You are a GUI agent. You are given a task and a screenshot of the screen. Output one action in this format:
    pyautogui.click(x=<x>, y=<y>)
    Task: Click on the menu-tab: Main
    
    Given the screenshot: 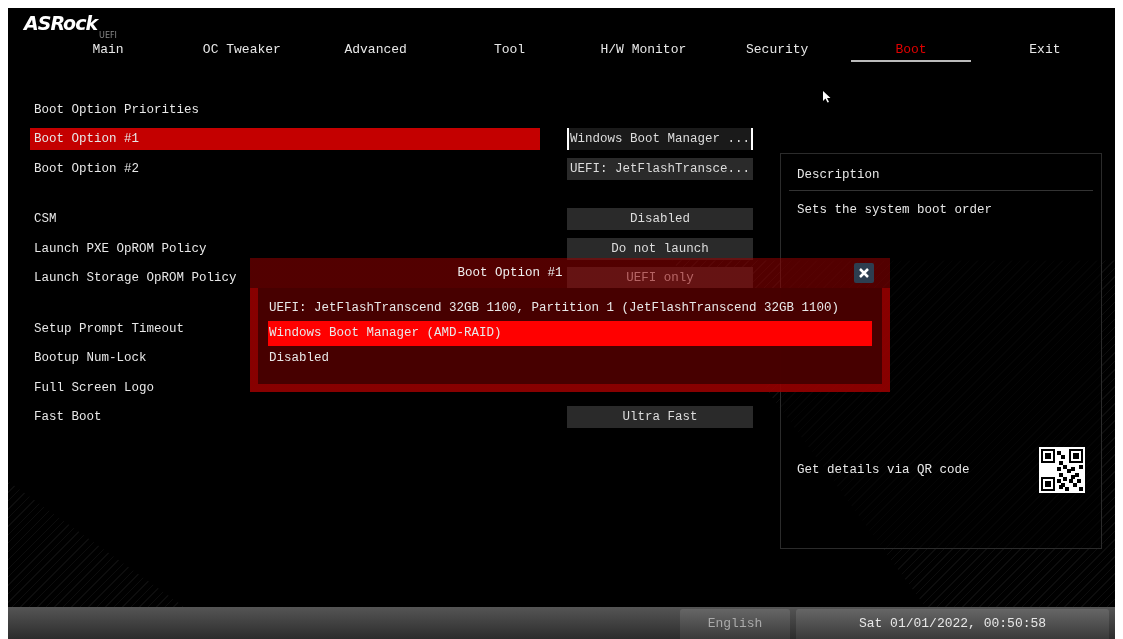 What is the action you would take?
    pyautogui.click(x=108, y=52)
    